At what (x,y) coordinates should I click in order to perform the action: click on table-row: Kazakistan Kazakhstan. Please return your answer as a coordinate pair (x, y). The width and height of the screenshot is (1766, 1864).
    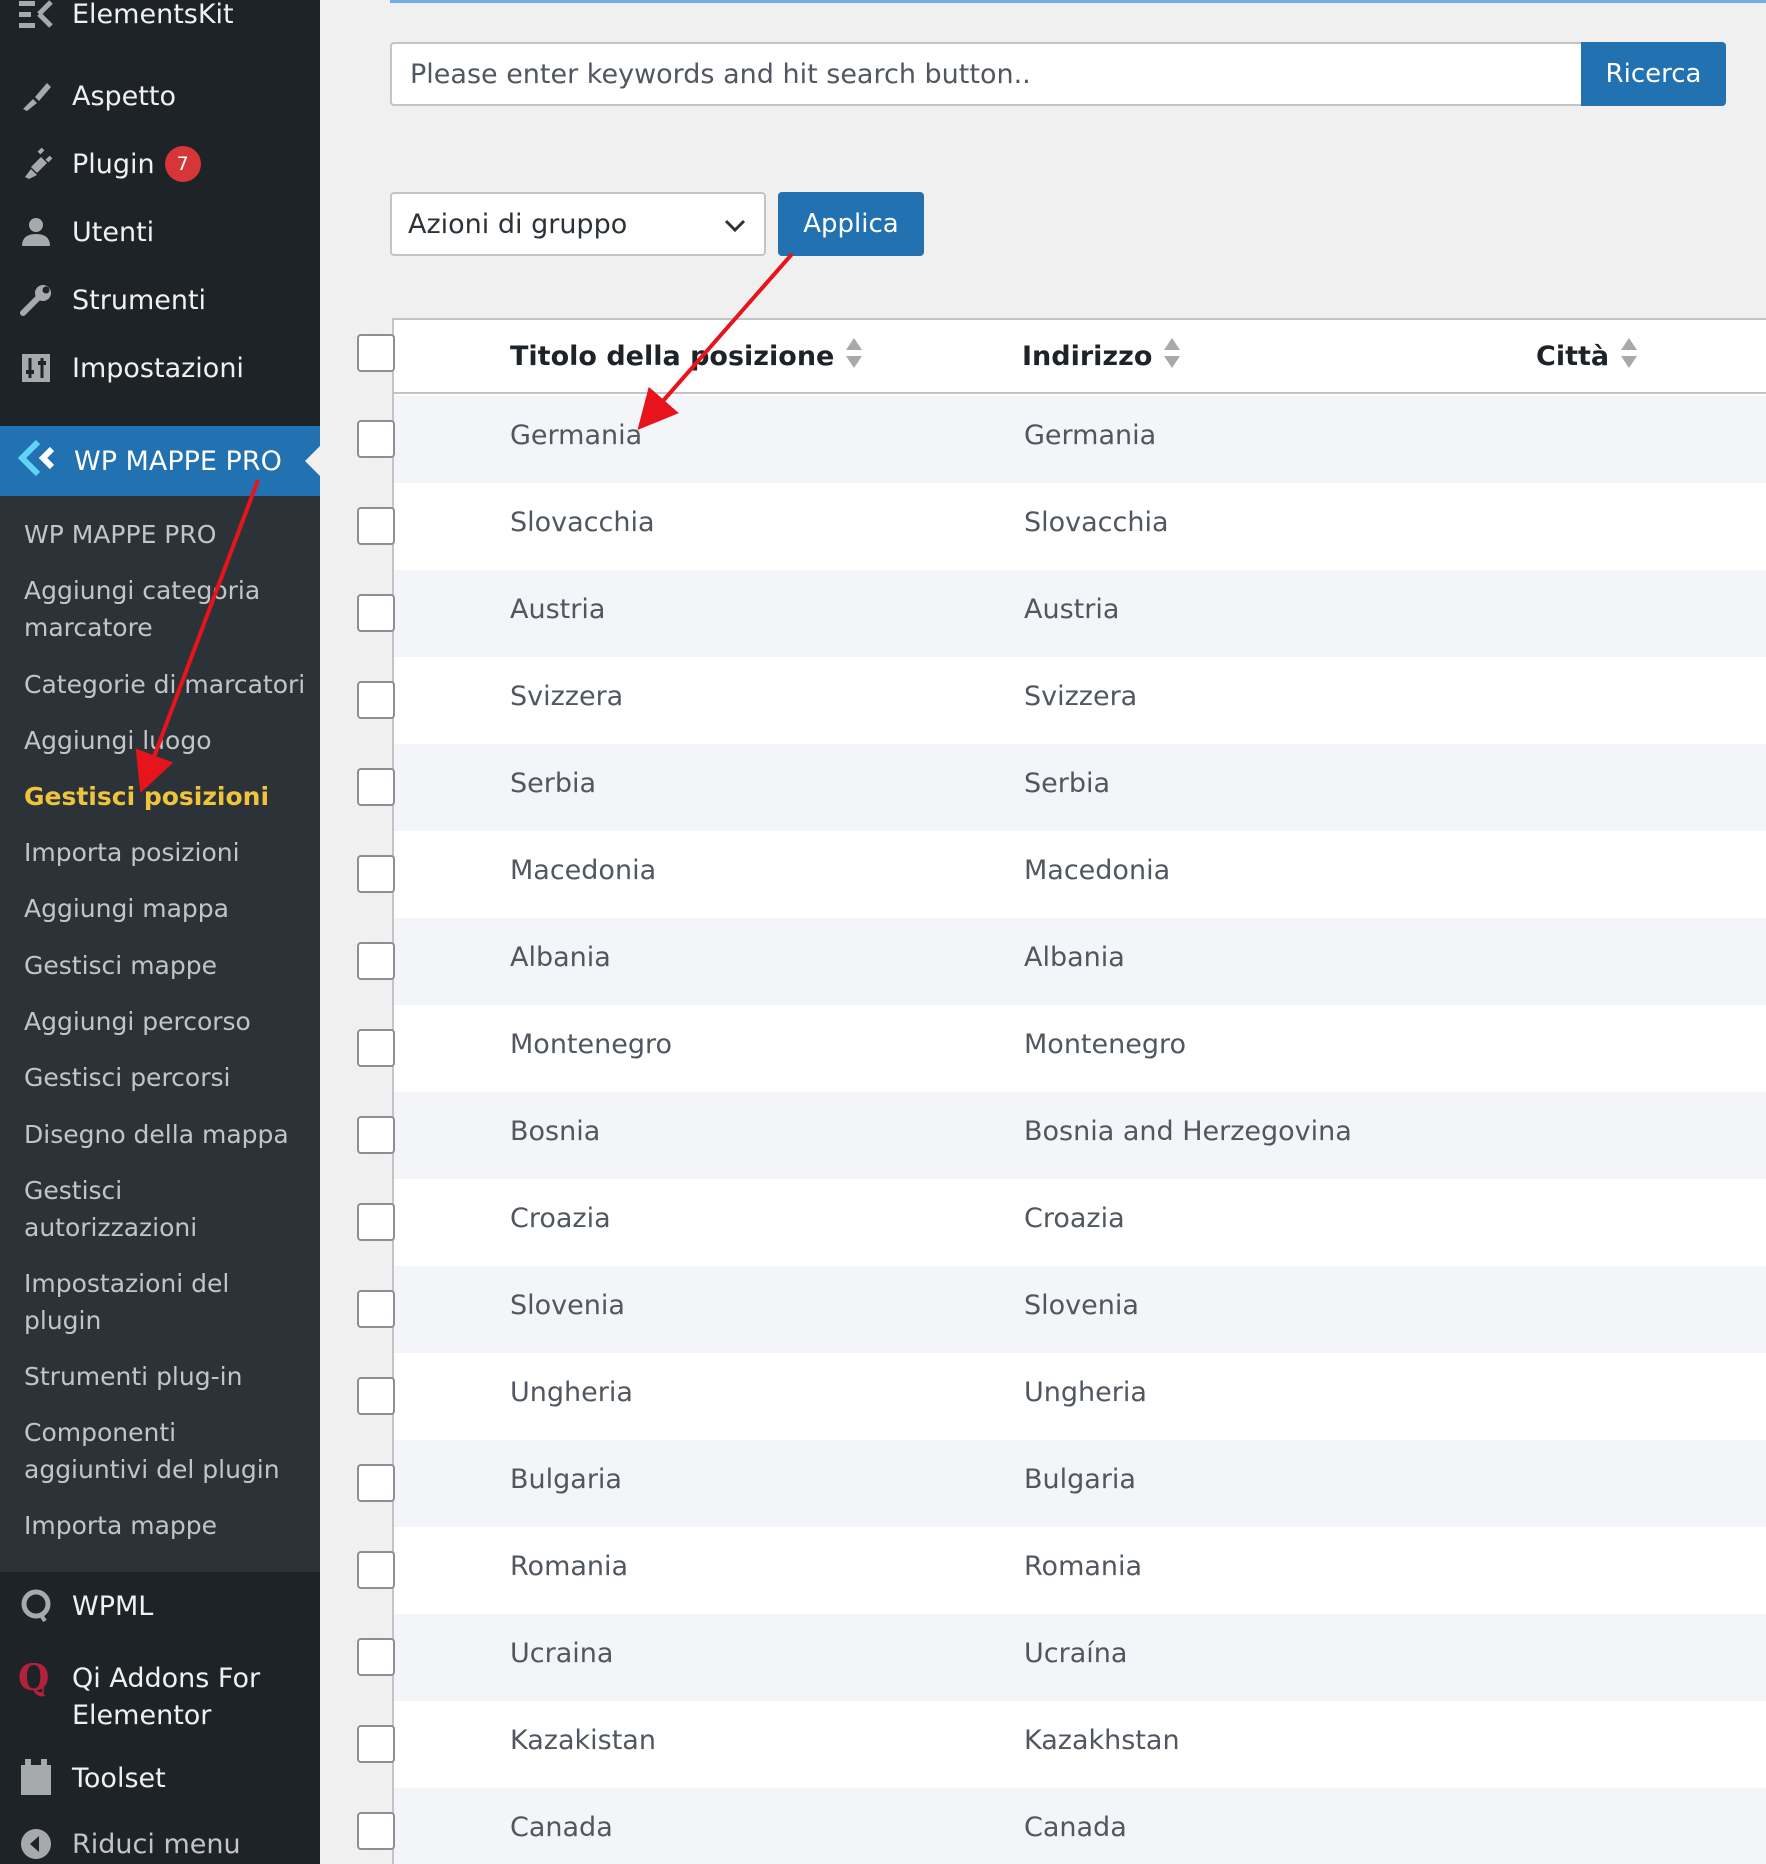
    Looking at the image, I should click on (1080, 1744).